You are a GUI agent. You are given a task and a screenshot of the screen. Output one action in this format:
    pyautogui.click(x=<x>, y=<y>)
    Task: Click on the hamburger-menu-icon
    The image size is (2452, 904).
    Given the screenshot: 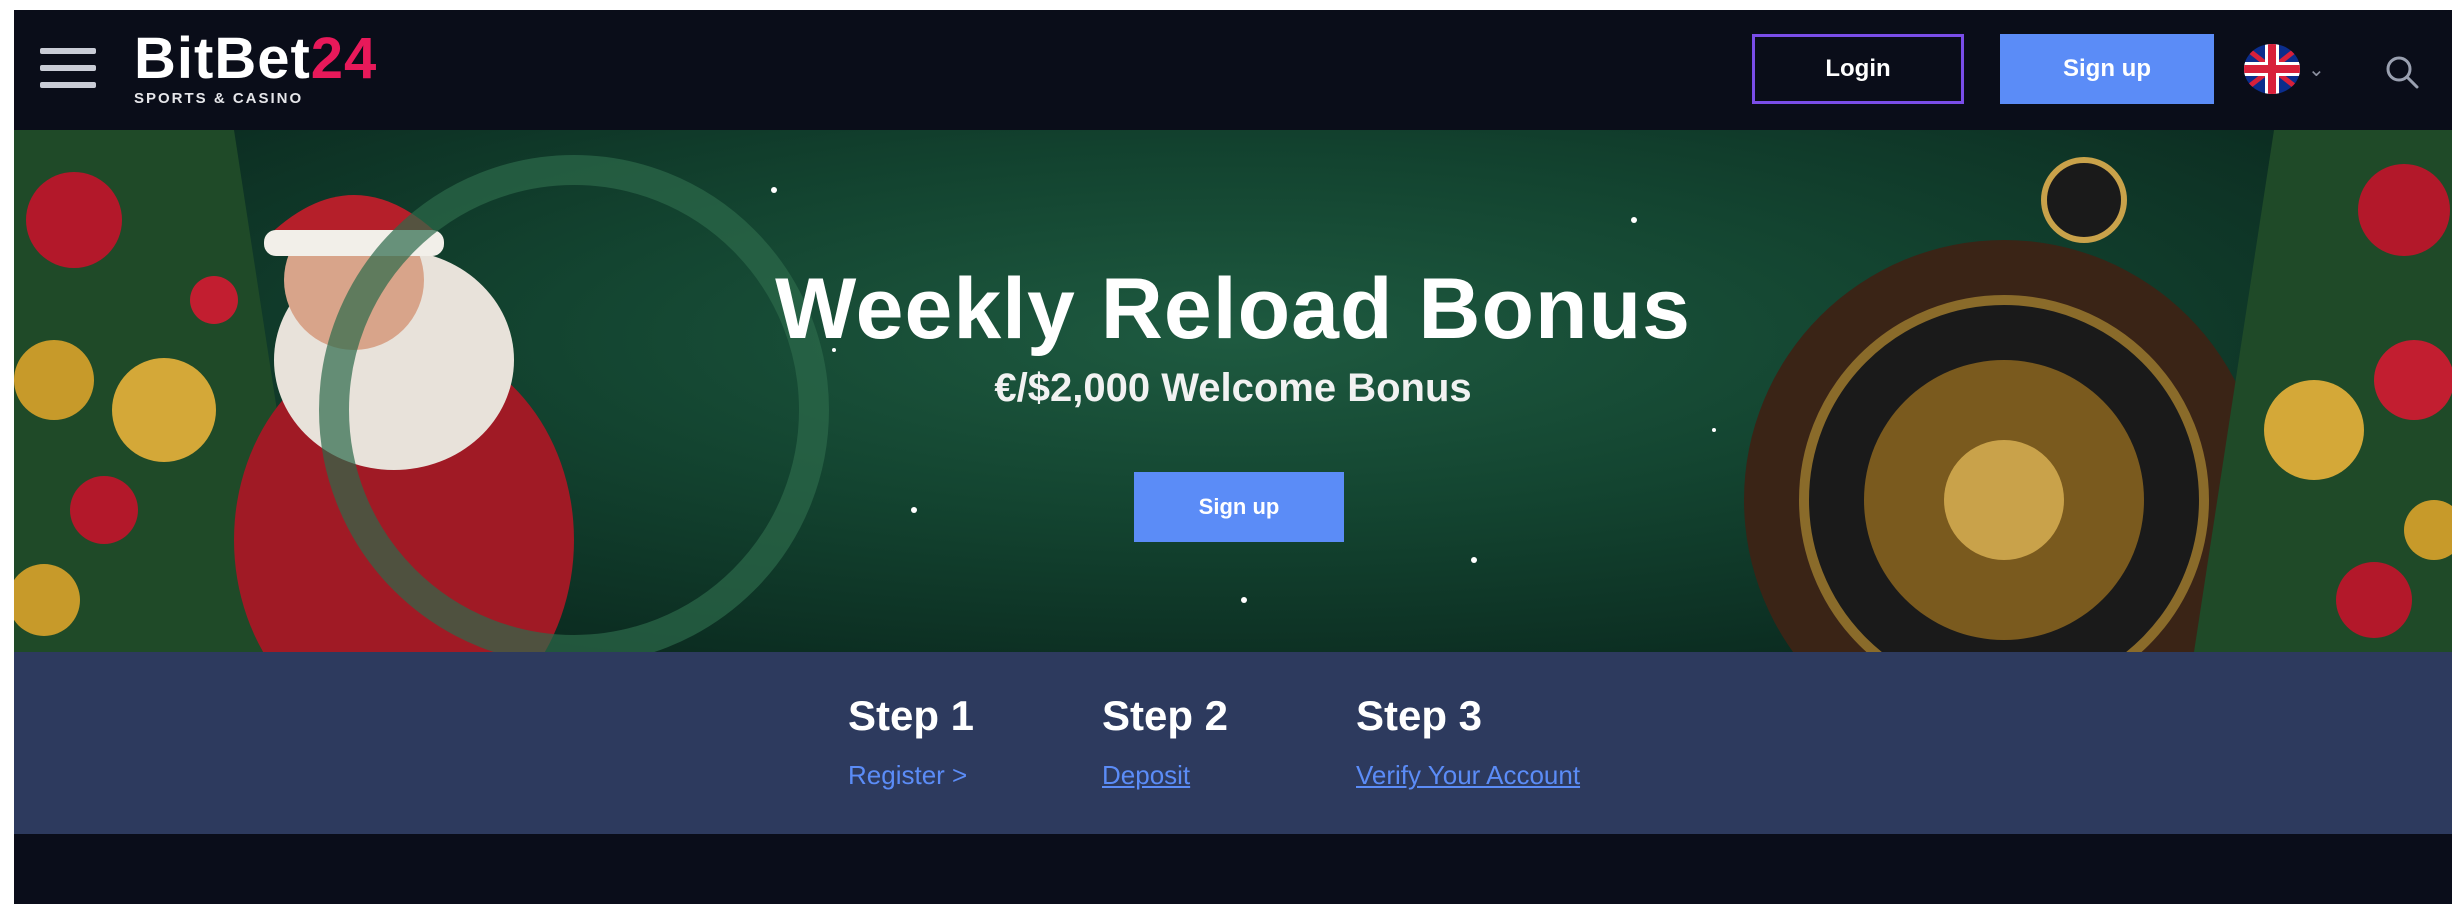 What is the action you would take?
    pyautogui.click(x=68, y=72)
    